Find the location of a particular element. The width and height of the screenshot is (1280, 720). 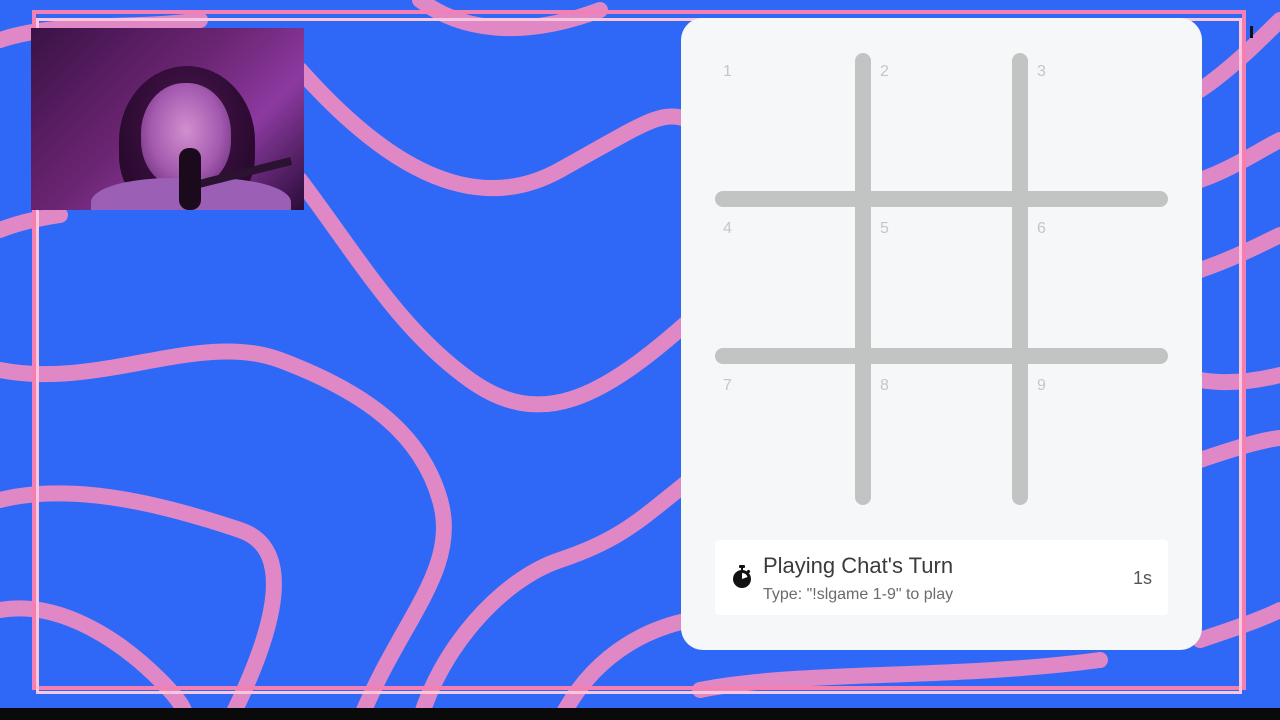

corner-mark is located at coordinates (1251, 32).